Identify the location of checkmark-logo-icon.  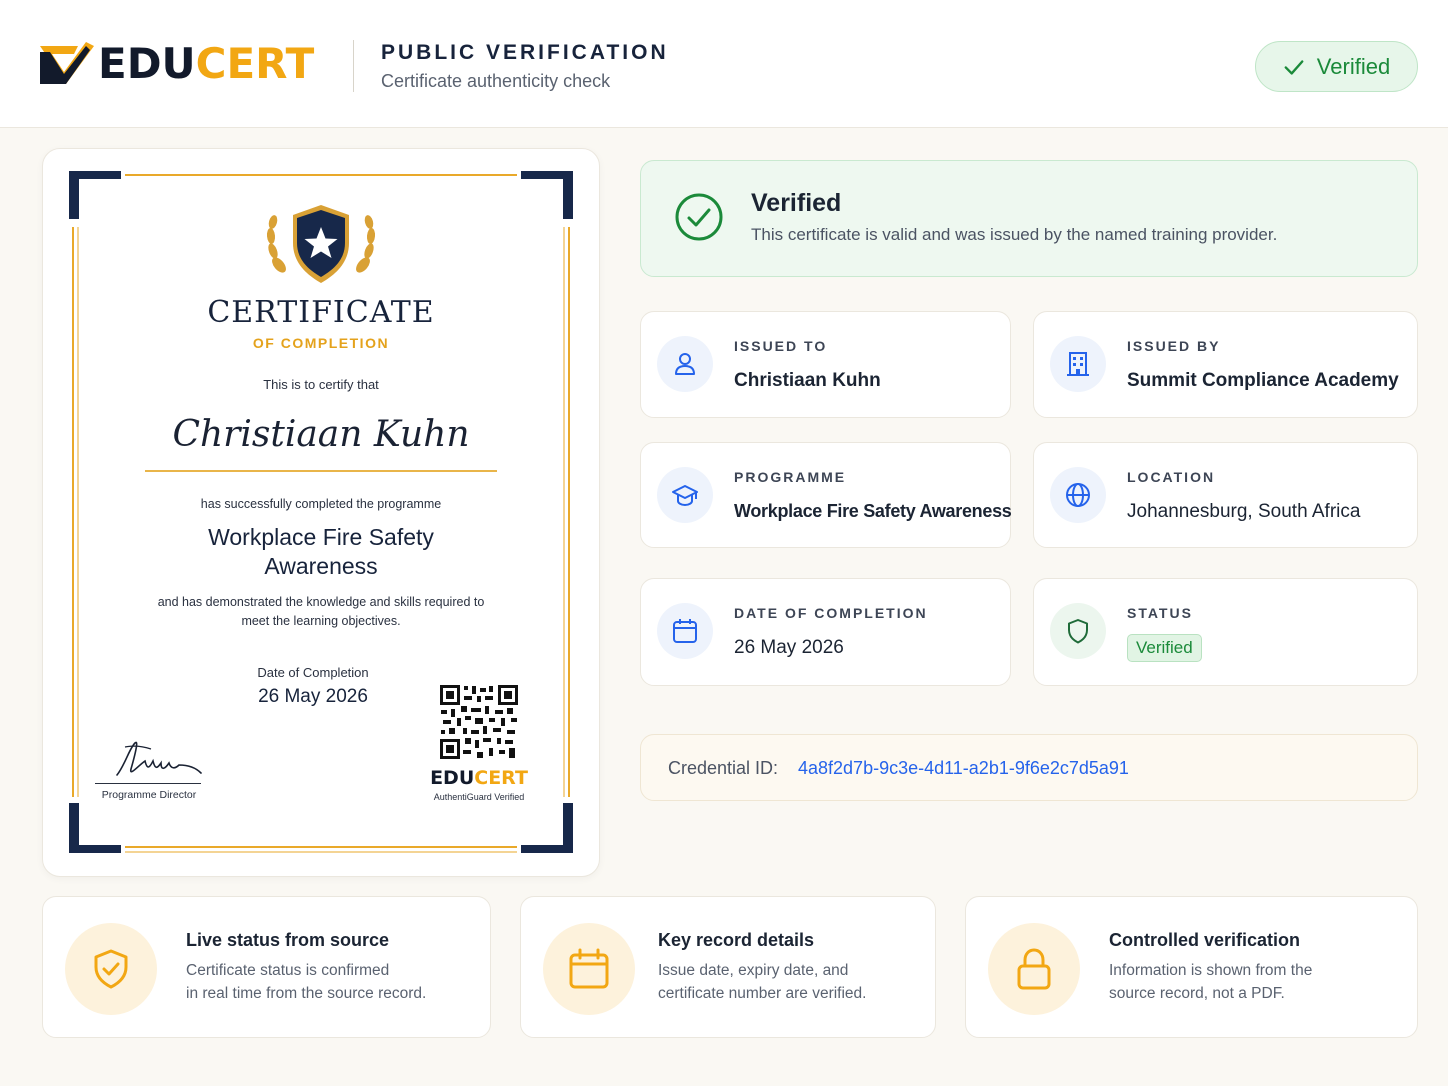
(67, 63).